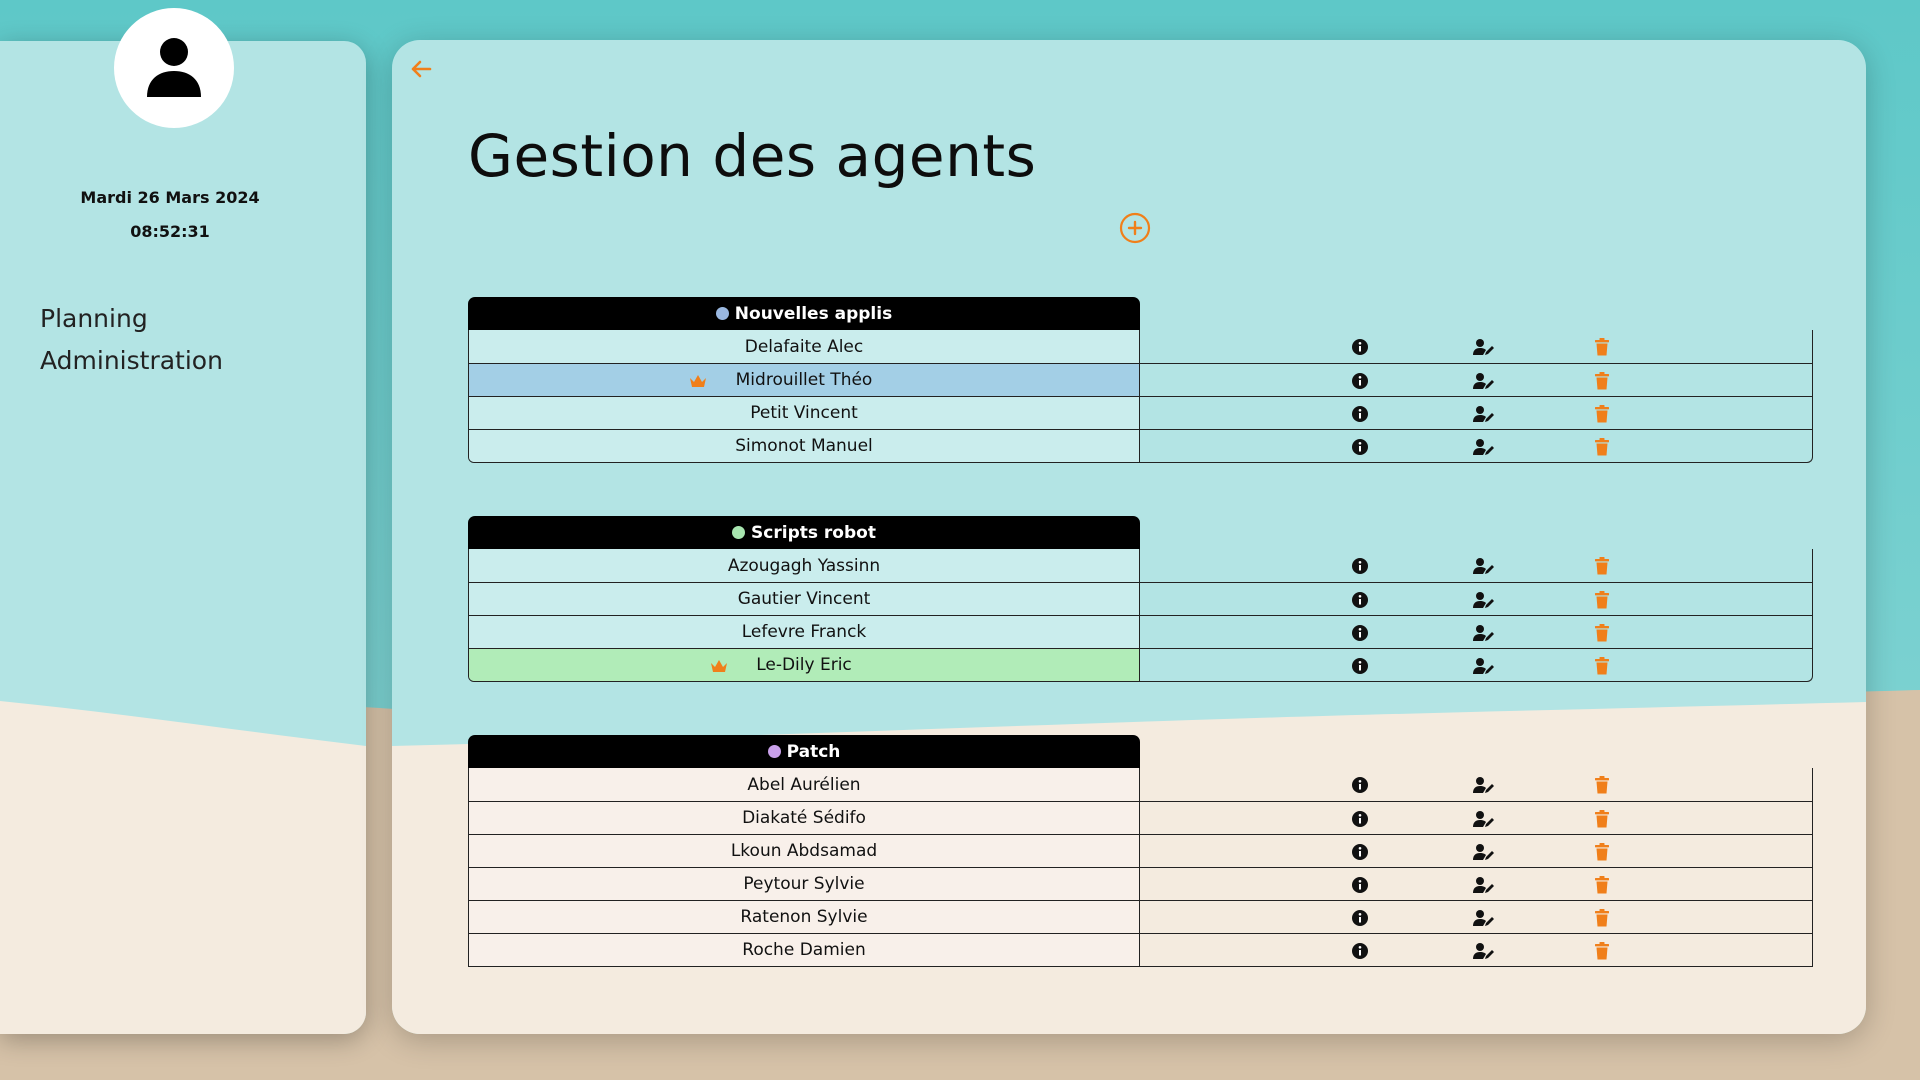 Image resolution: width=1920 pixels, height=1080 pixels. I want to click on back-button, so click(421, 69).